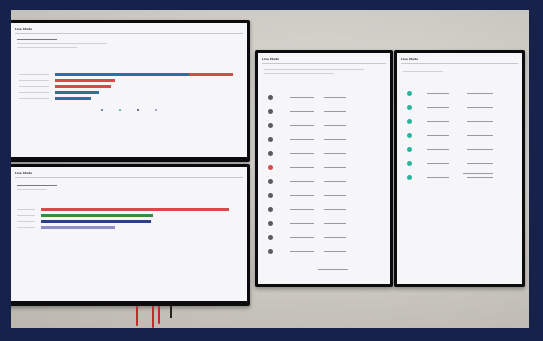  Describe the element at coordinates (271, 334) in the screenshot. I see `frame-border-bottom` at that location.